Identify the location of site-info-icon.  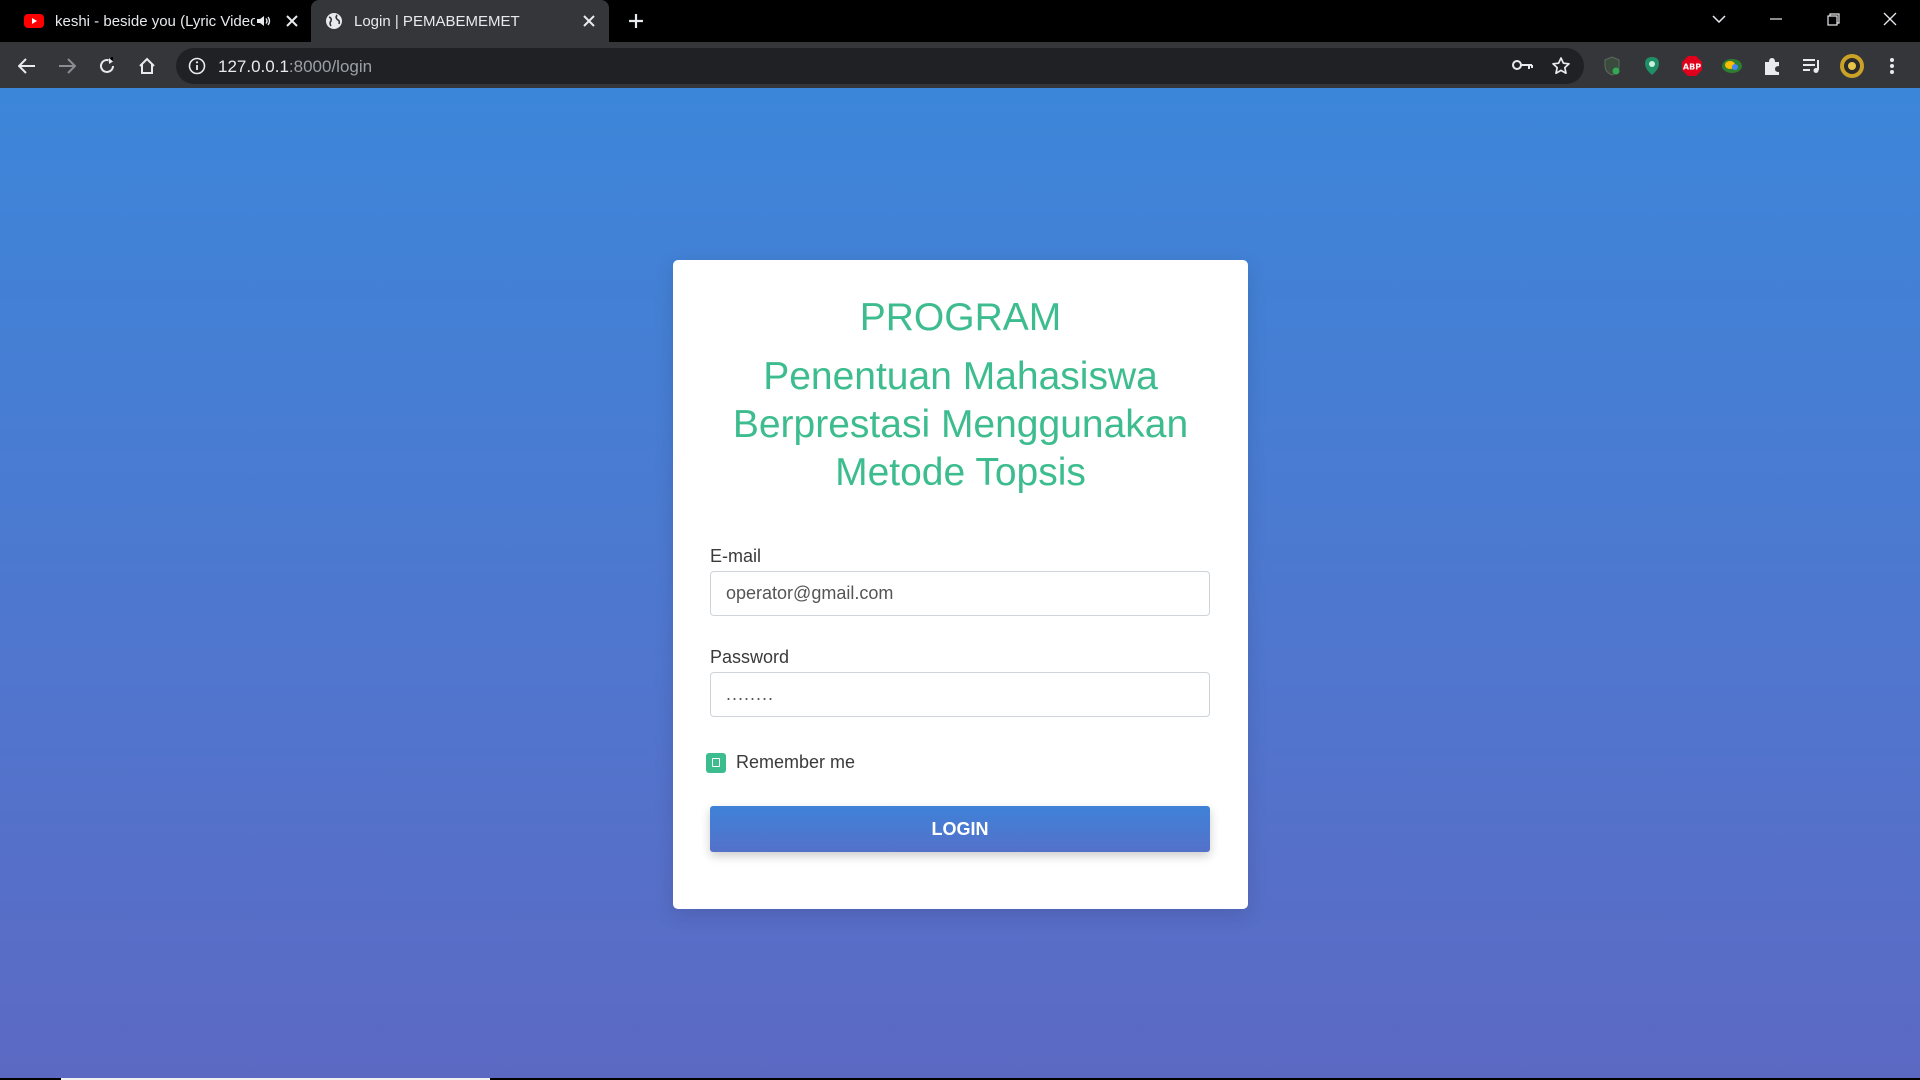
(197, 66).